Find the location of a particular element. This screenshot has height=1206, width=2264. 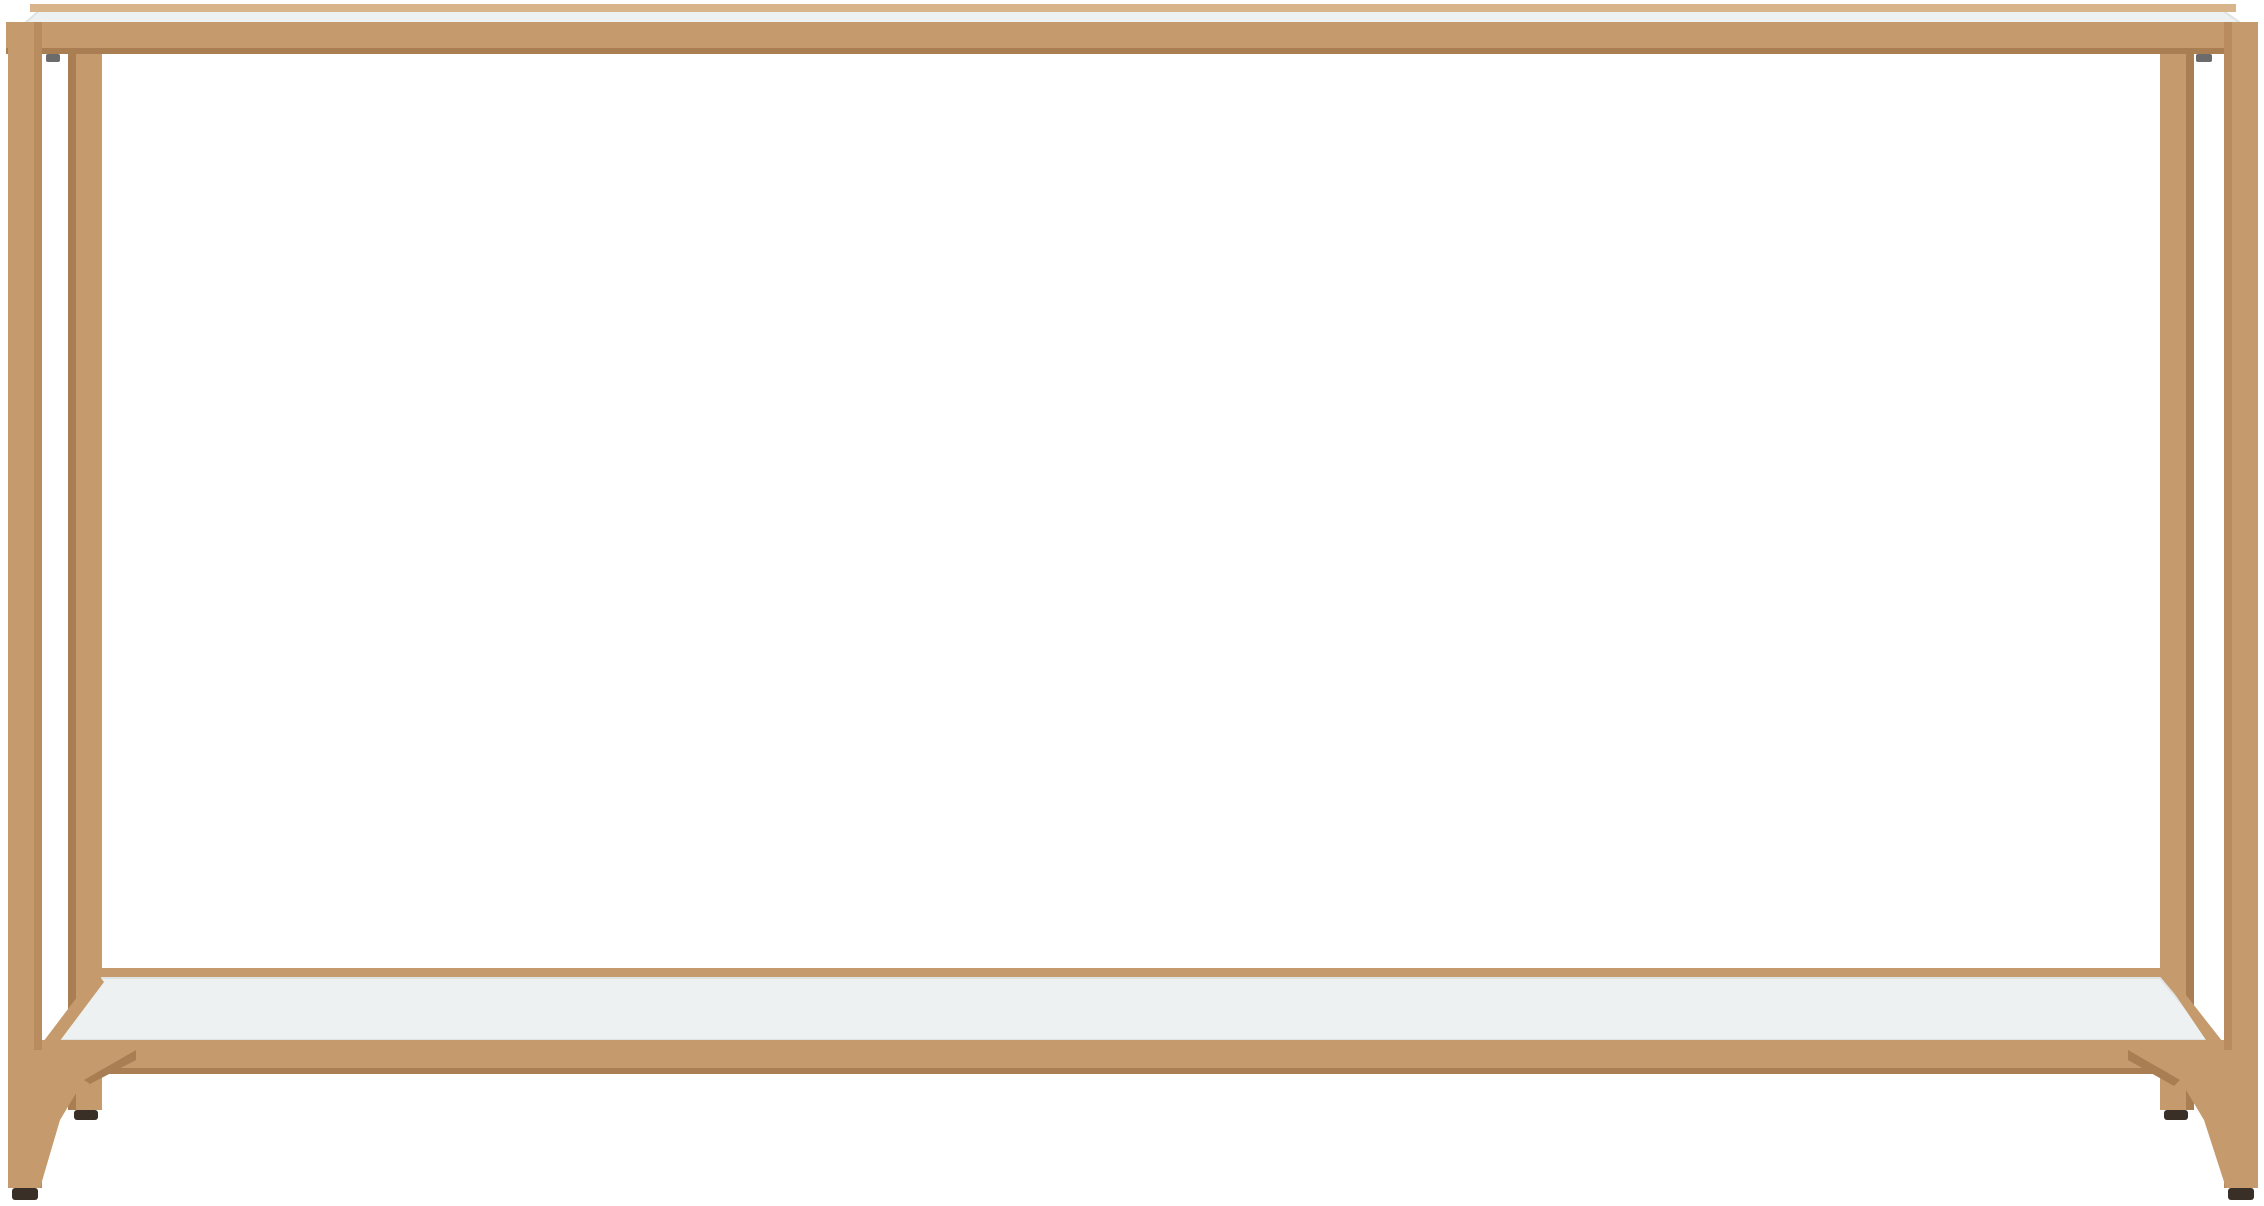

back-leg-left-shade is located at coordinates (72, 582).